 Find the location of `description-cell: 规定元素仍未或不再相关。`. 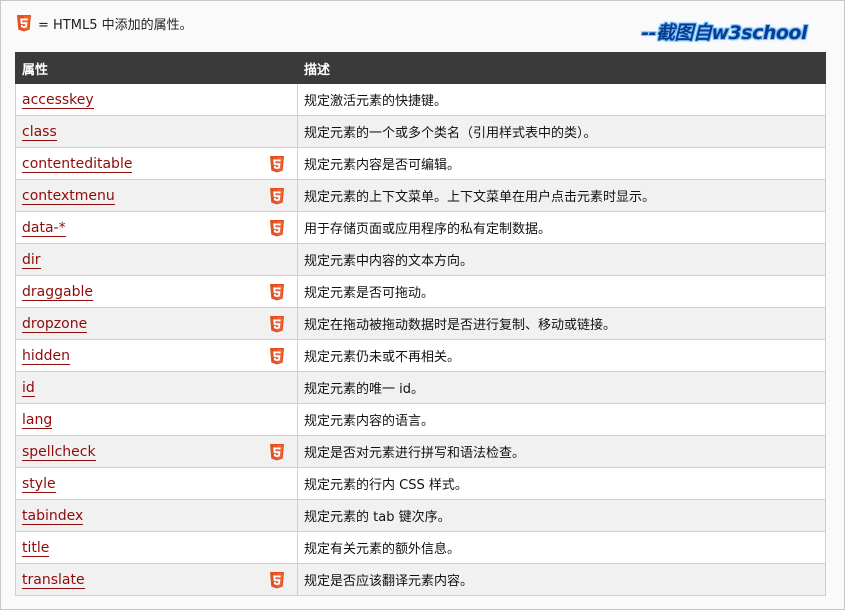

description-cell: 规定元素仍未或不再相关。 is located at coordinates (561, 355).